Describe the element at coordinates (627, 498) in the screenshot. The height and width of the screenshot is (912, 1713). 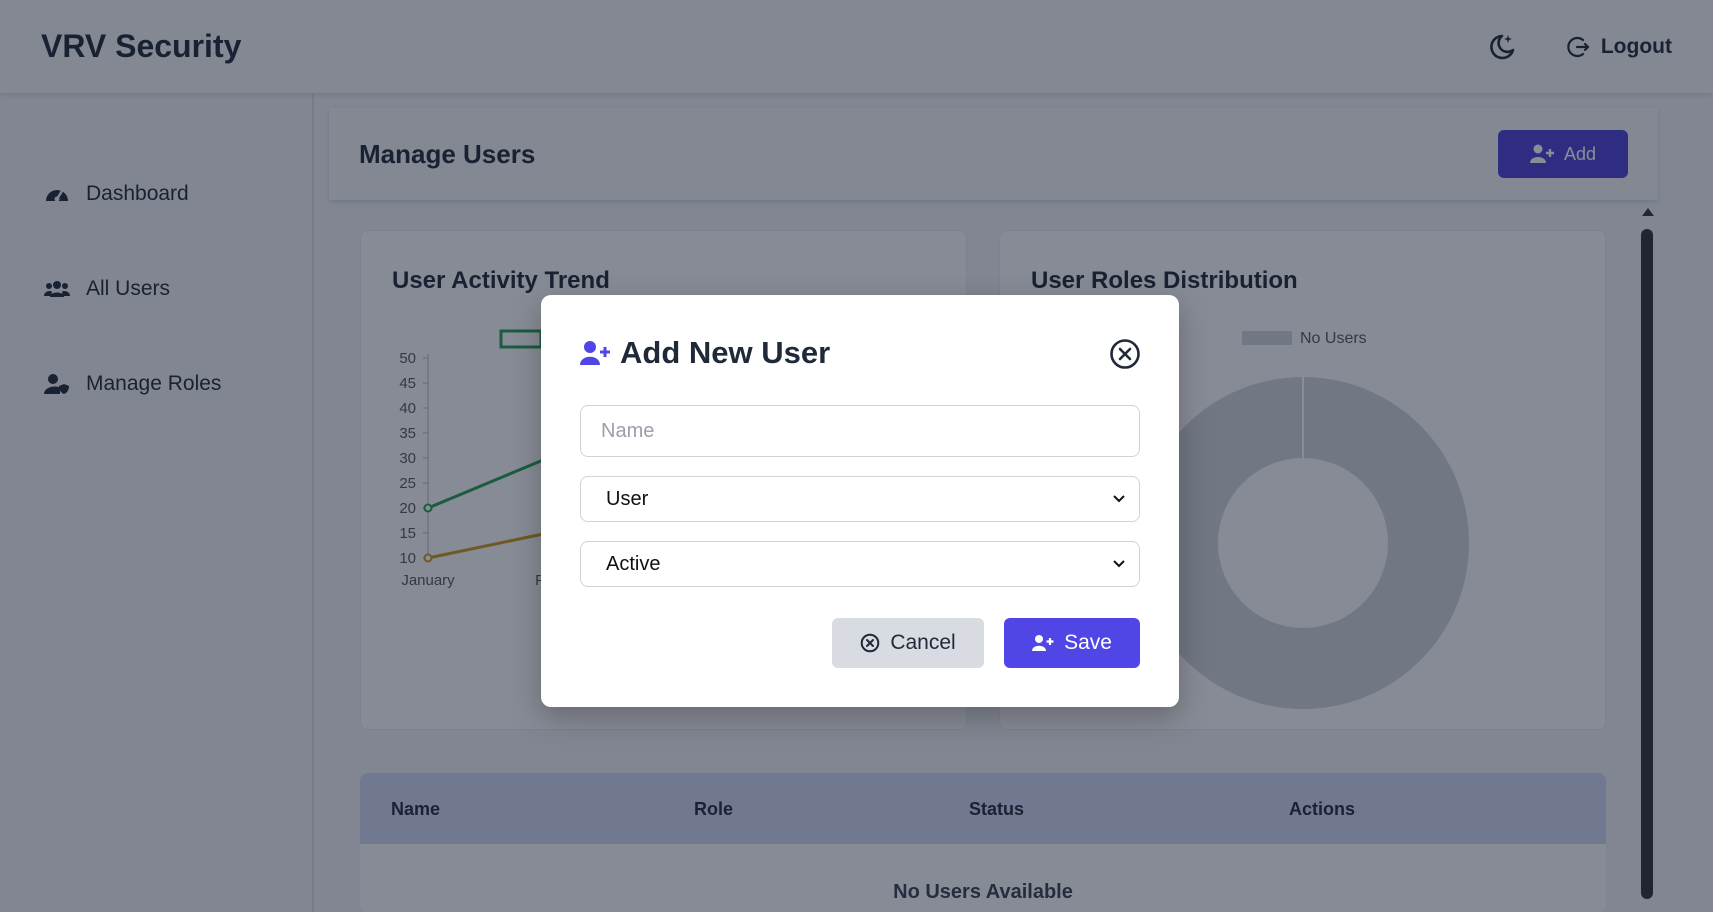
I see `role-select-value: User` at that location.